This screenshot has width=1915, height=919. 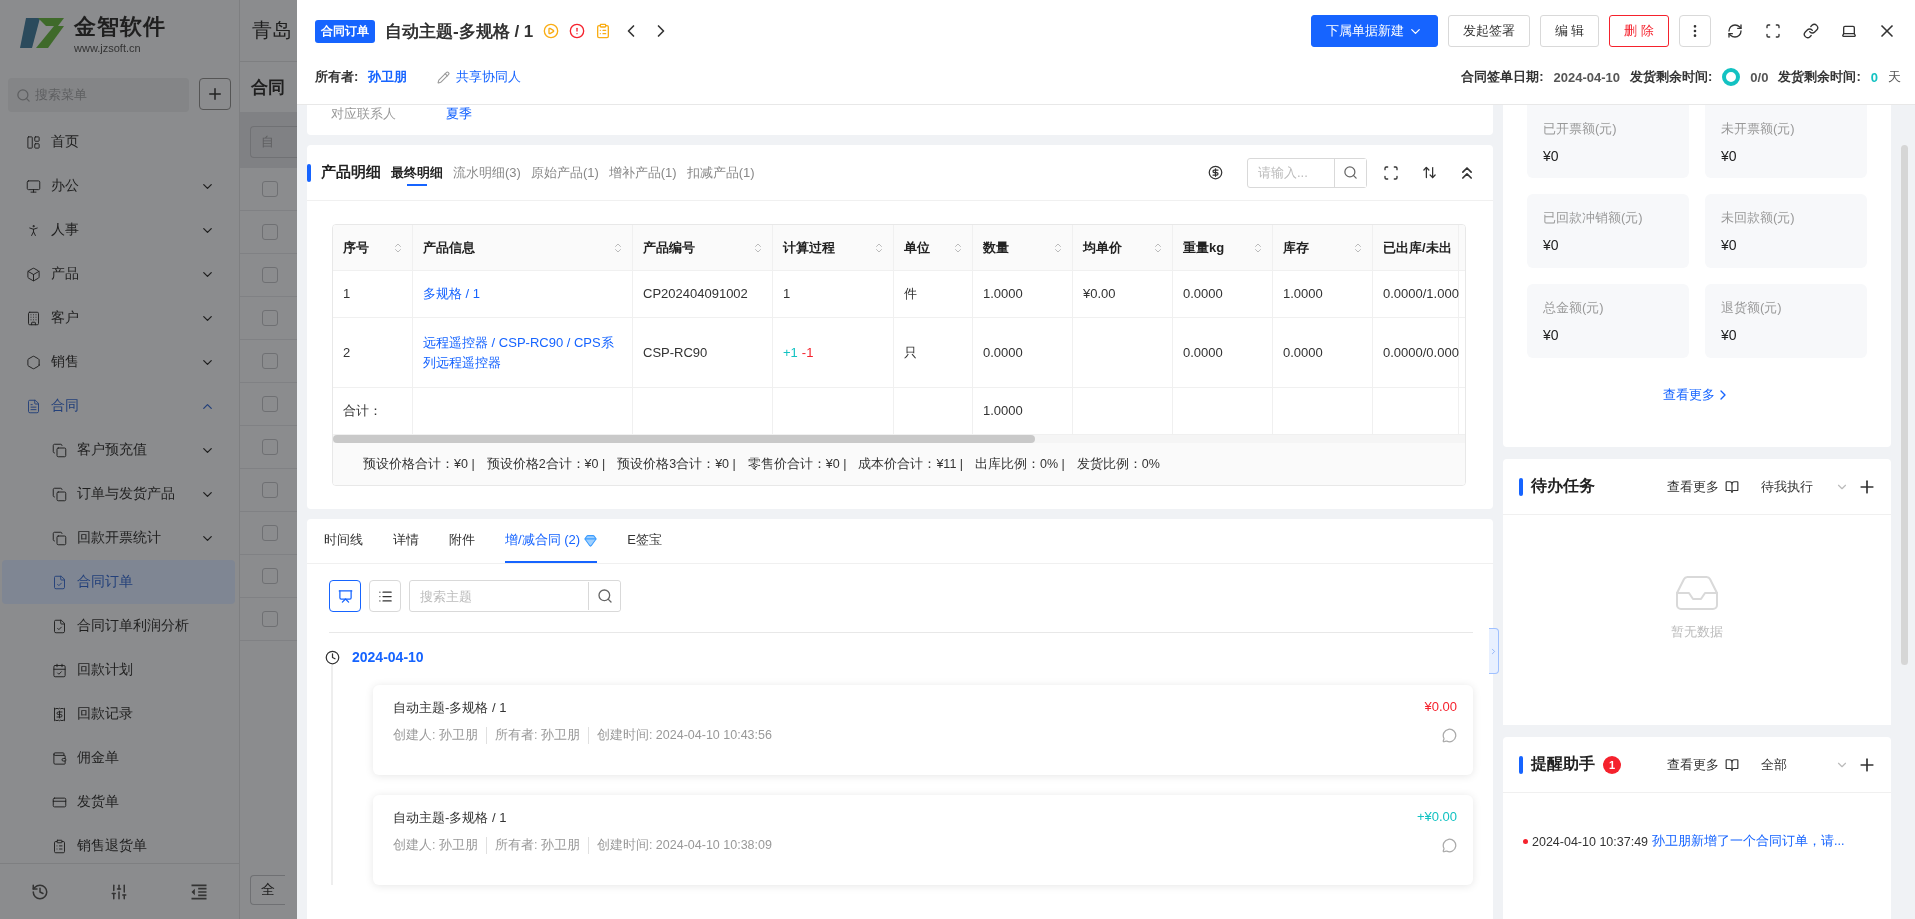 I want to click on tab: 增/减合同 (2), so click(x=551, y=541).